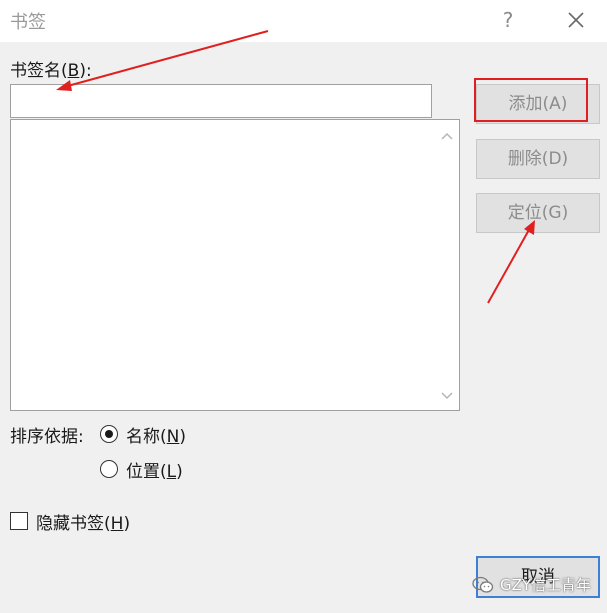 The width and height of the screenshot is (607, 613). I want to click on wechat-icon, so click(483, 584).